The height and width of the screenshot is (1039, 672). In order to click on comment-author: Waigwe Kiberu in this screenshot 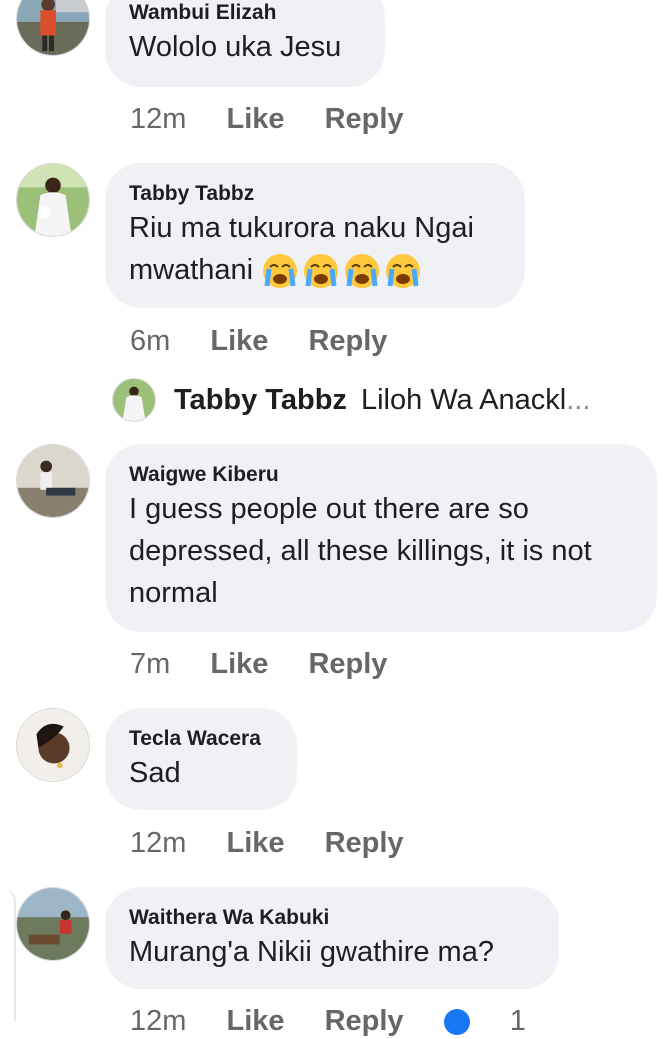, I will do `click(381, 475)`.